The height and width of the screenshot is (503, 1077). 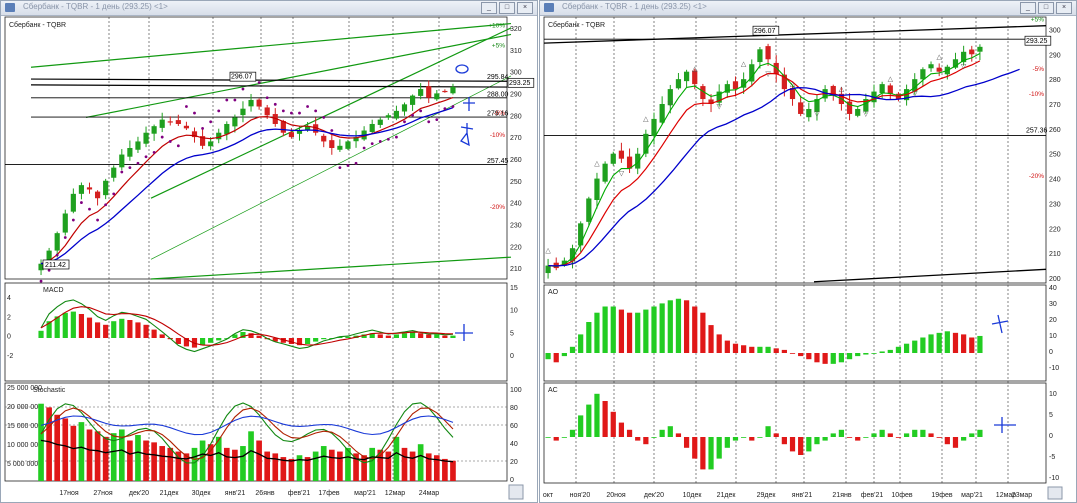 What do you see at coordinates (298, 76) in the screenshot?
I see `trend-line` at bounding box center [298, 76].